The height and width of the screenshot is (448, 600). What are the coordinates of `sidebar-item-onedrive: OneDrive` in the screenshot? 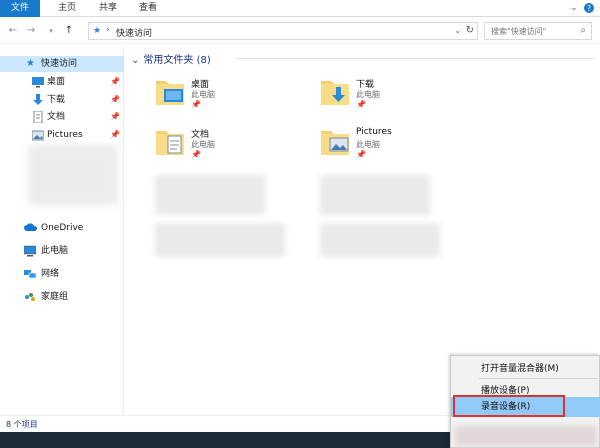 It's located at (62, 228).